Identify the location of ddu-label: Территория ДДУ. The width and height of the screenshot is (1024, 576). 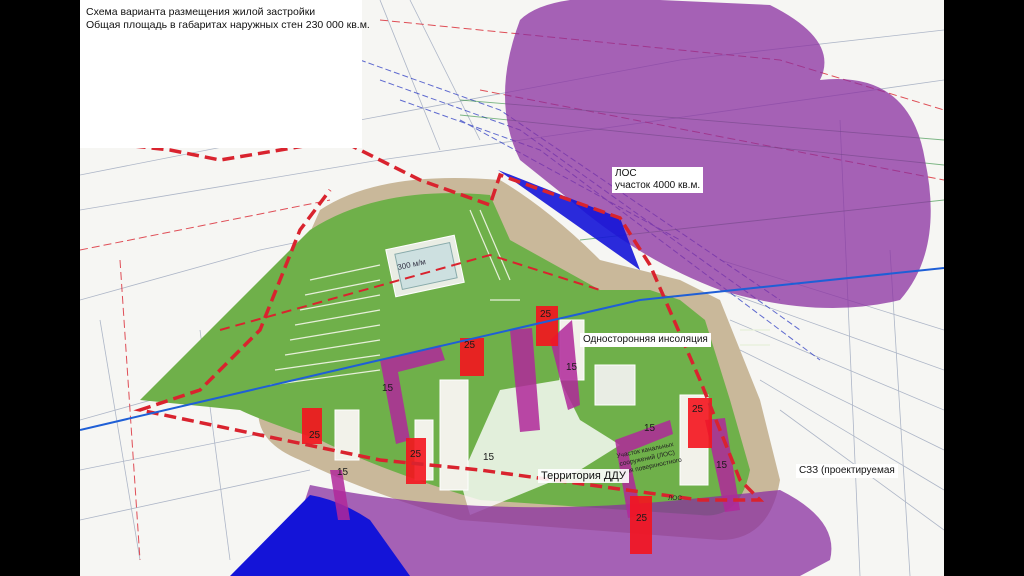
(583, 476).